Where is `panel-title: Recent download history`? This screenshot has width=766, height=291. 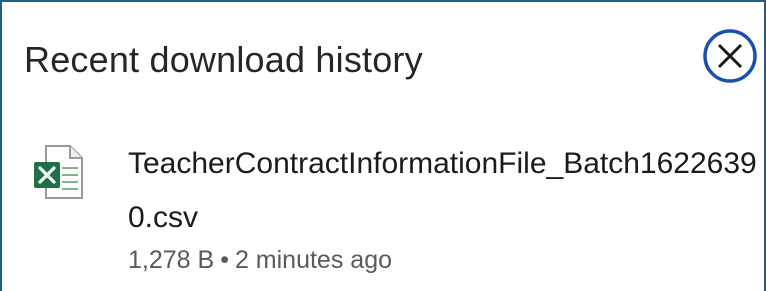 panel-title: Recent download history is located at coordinates (223, 59).